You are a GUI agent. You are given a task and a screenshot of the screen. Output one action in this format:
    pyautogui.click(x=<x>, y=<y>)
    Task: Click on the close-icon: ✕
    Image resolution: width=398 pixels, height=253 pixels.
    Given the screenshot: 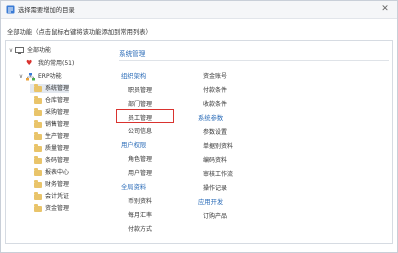 What is the action you would take?
    pyautogui.click(x=385, y=9)
    